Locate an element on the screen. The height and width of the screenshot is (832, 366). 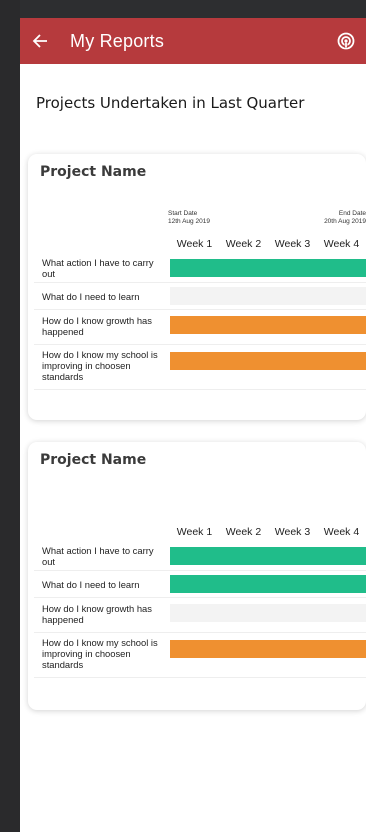
start-date: Start Date 12th Aug 2019 is located at coordinates (189, 218).